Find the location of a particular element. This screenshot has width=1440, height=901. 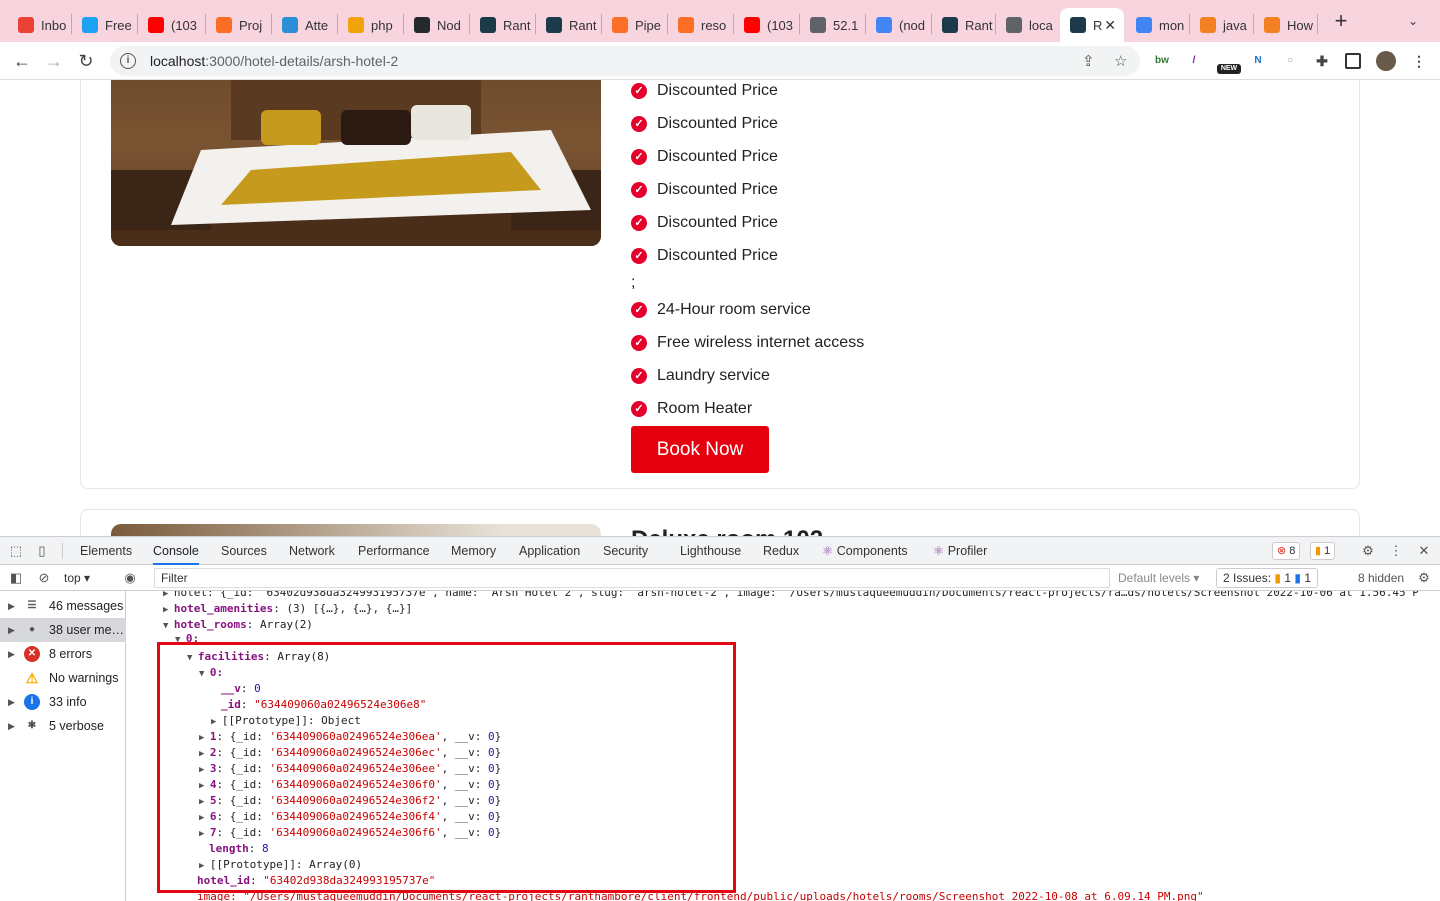

room-photo-next is located at coordinates (356, 530).